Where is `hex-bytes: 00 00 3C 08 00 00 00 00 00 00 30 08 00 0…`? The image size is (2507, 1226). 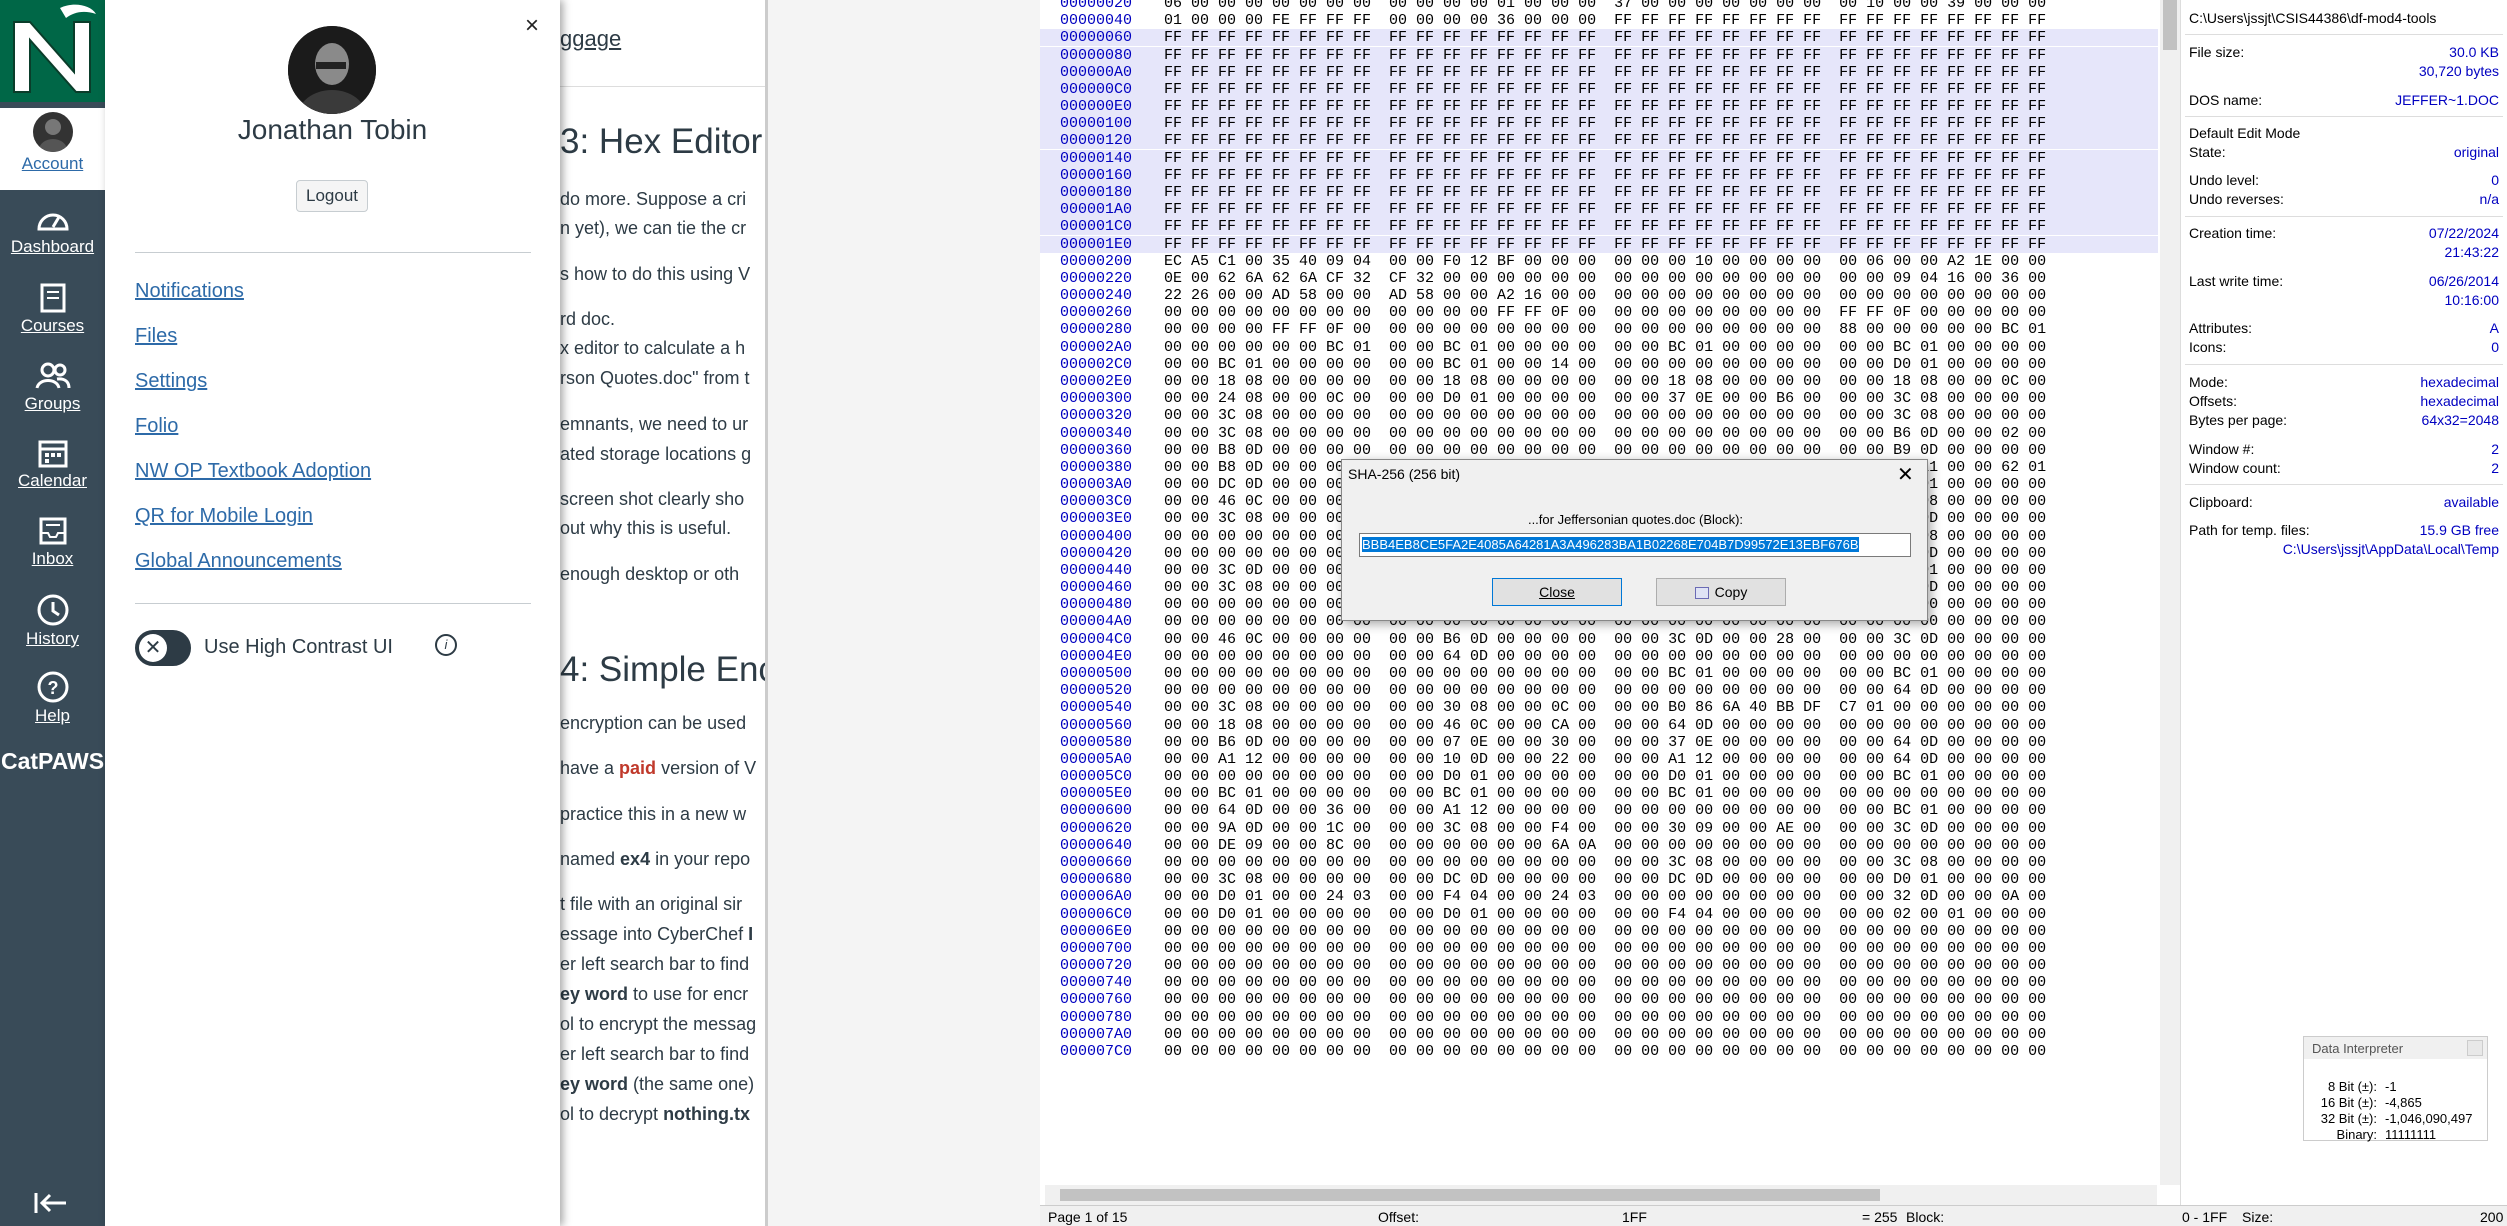 hex-bytes: 00 00 3C 08 00 00 00 00 00 00 30 08 00 0… is located at coordinates (1605, 707).